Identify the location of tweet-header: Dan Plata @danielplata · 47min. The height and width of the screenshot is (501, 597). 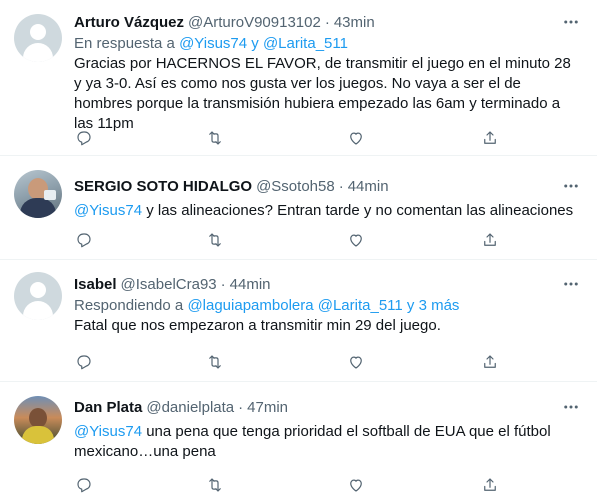
(327, 407).